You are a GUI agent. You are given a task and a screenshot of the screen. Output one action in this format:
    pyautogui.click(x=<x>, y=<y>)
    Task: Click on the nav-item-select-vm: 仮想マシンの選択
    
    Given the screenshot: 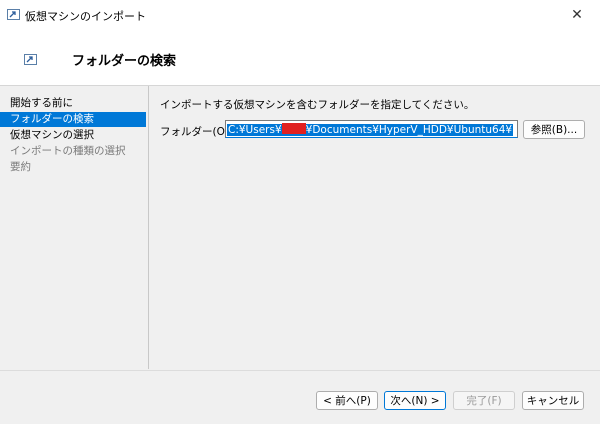 What is the action you would take?
    pyautogui.click(x=47, y=135)
    